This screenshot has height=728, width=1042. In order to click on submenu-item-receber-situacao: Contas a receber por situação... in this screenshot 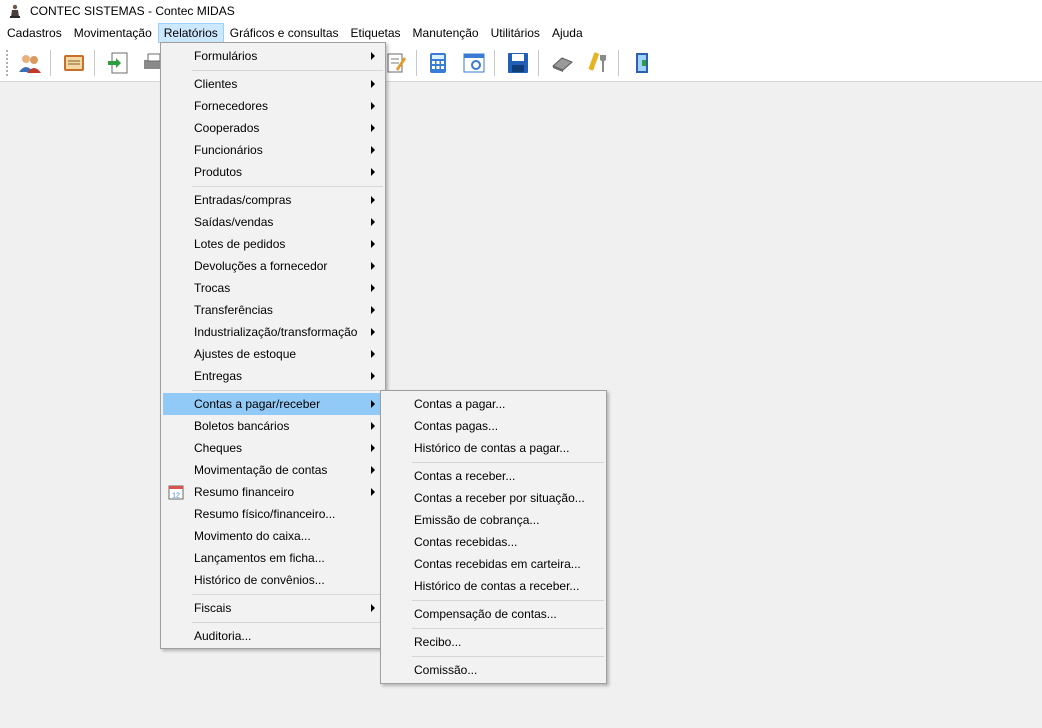, I will do `click(493, 498)`.